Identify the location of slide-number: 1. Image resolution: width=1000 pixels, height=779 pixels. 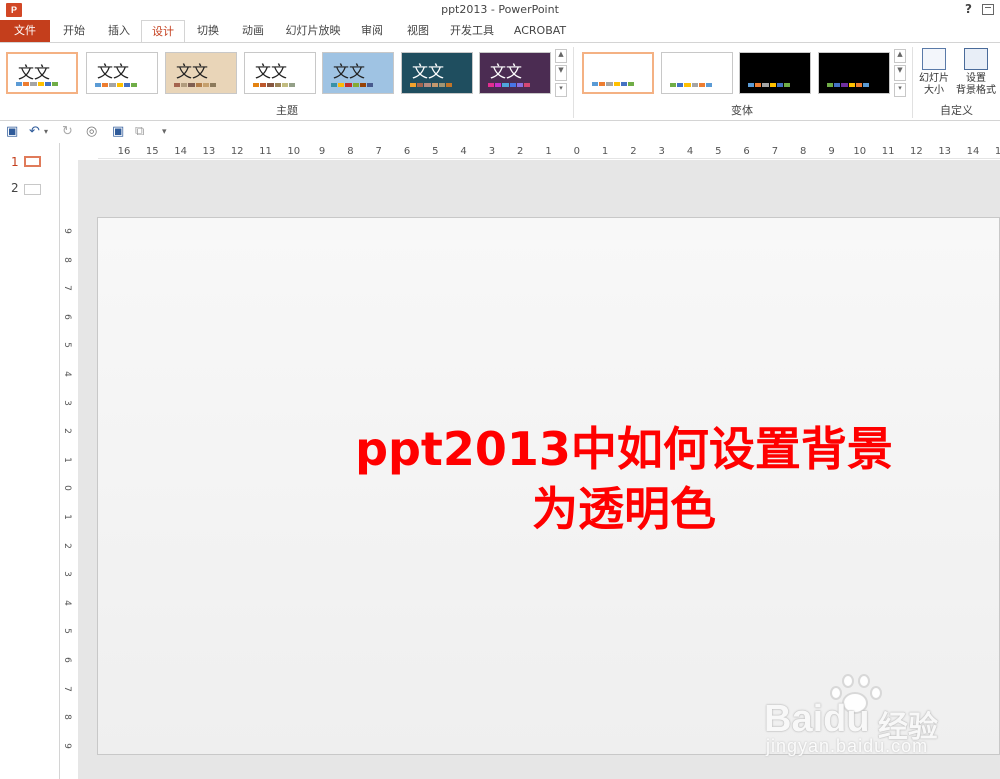
(15, 162).